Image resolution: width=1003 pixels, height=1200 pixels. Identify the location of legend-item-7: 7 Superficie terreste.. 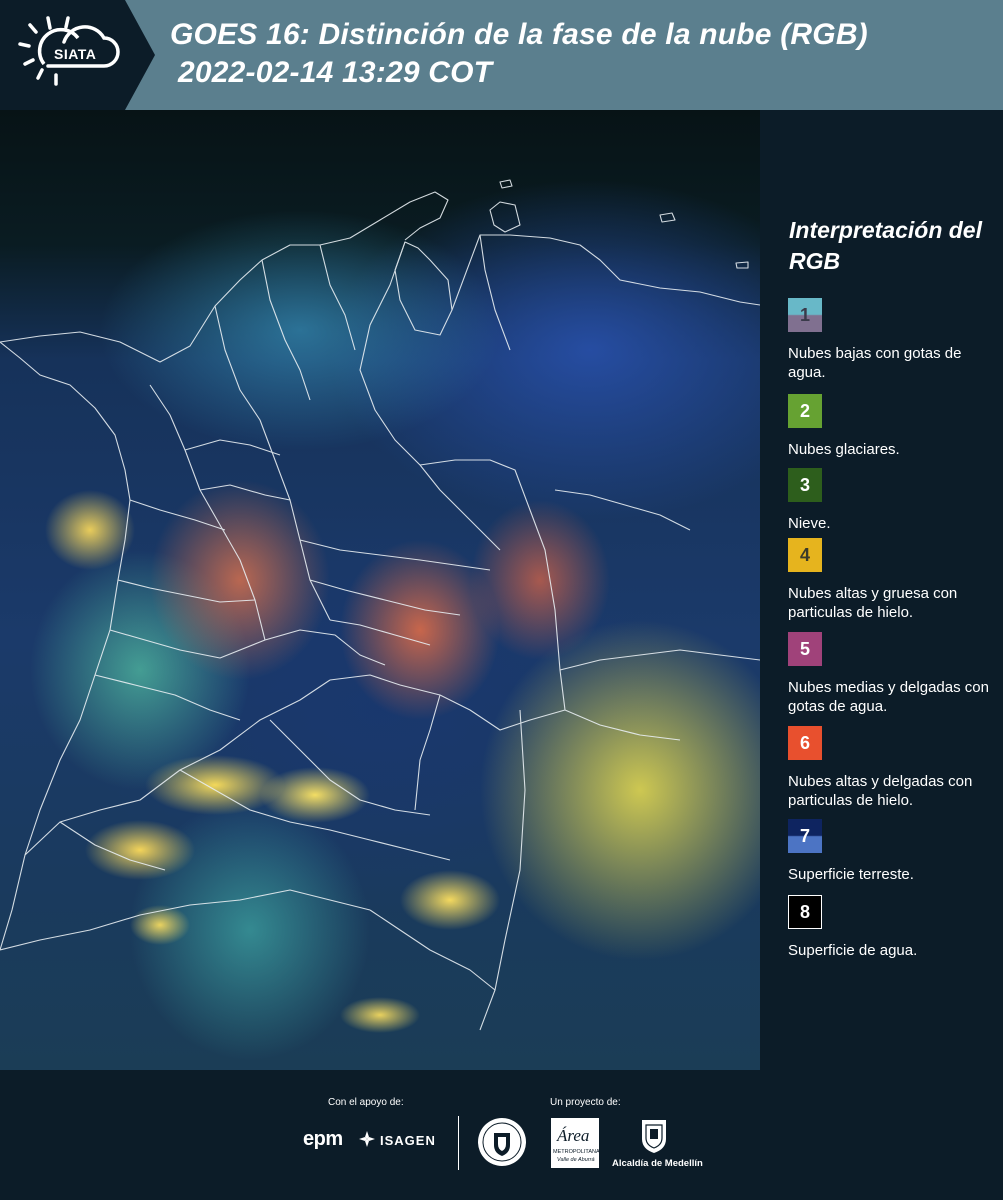
(895, 851).